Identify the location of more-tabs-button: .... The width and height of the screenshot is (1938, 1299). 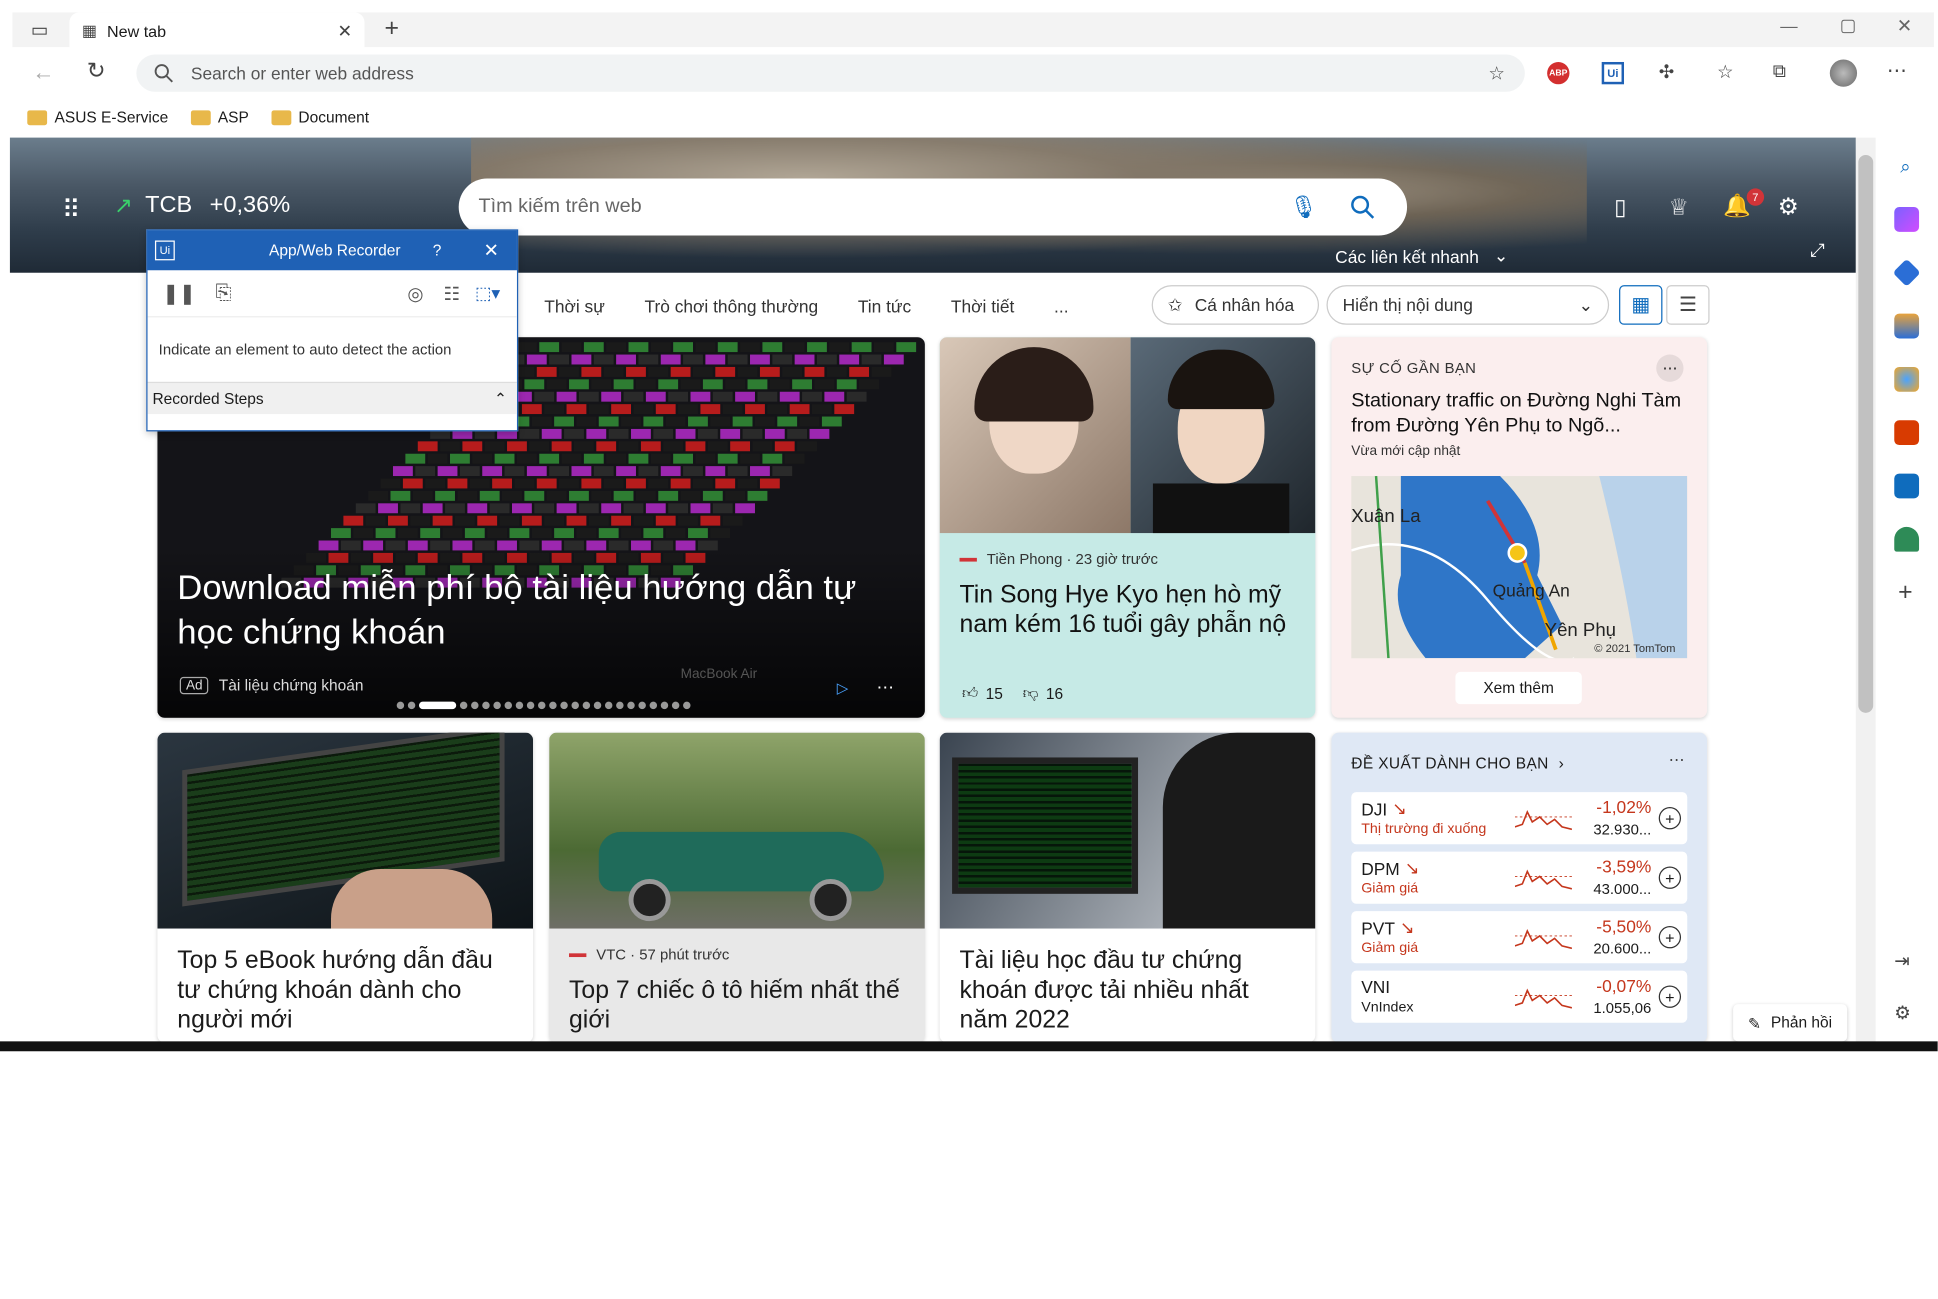
(1061, 306).